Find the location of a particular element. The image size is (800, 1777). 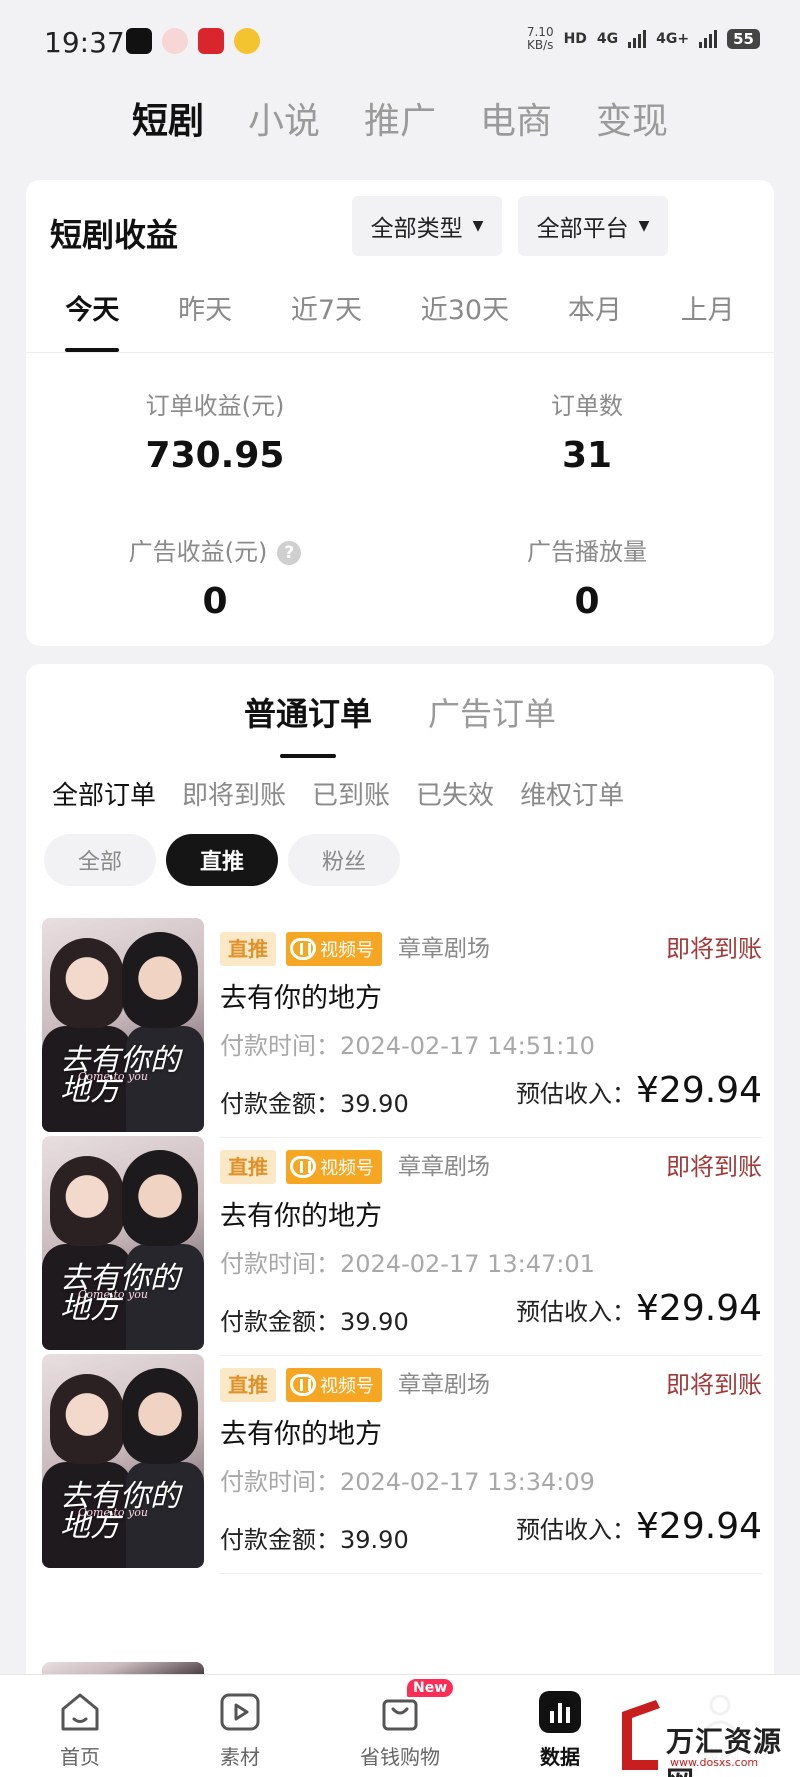

period-30days: 近30天 is located at coordinates (465, 316).